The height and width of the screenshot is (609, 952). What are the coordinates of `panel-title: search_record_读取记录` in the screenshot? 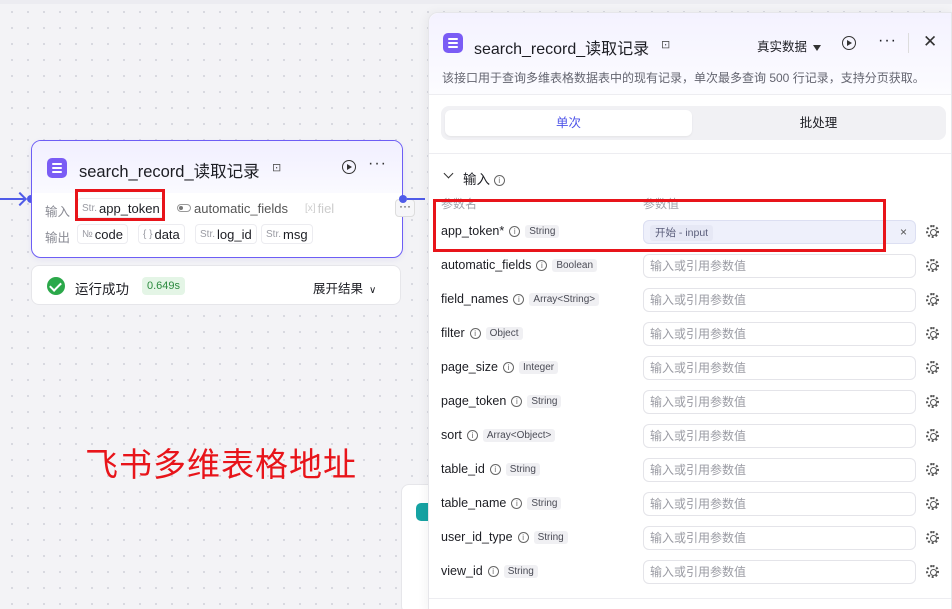 It's located at (562, 49).